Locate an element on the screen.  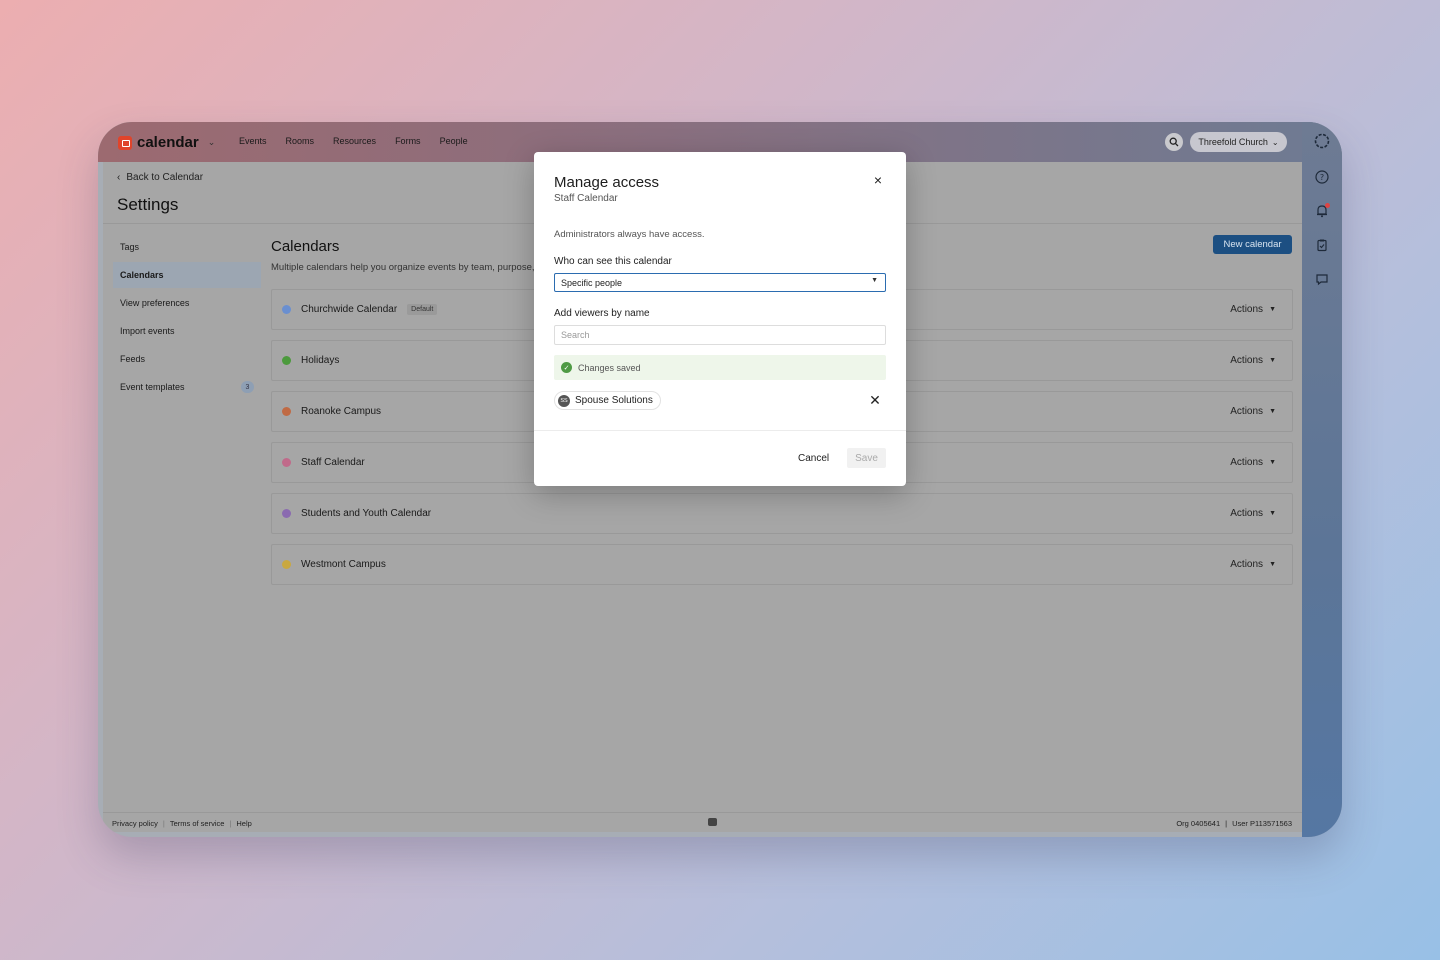
footer-link-help: Help is located at coordinates (243, 823).